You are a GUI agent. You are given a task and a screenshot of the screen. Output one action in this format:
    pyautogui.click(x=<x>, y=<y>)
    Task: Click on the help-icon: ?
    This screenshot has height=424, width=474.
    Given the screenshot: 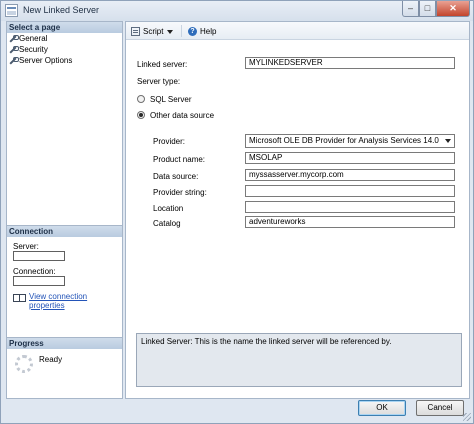 What is the action you would take?
    pyautogui.click(x=192, y=31)
    